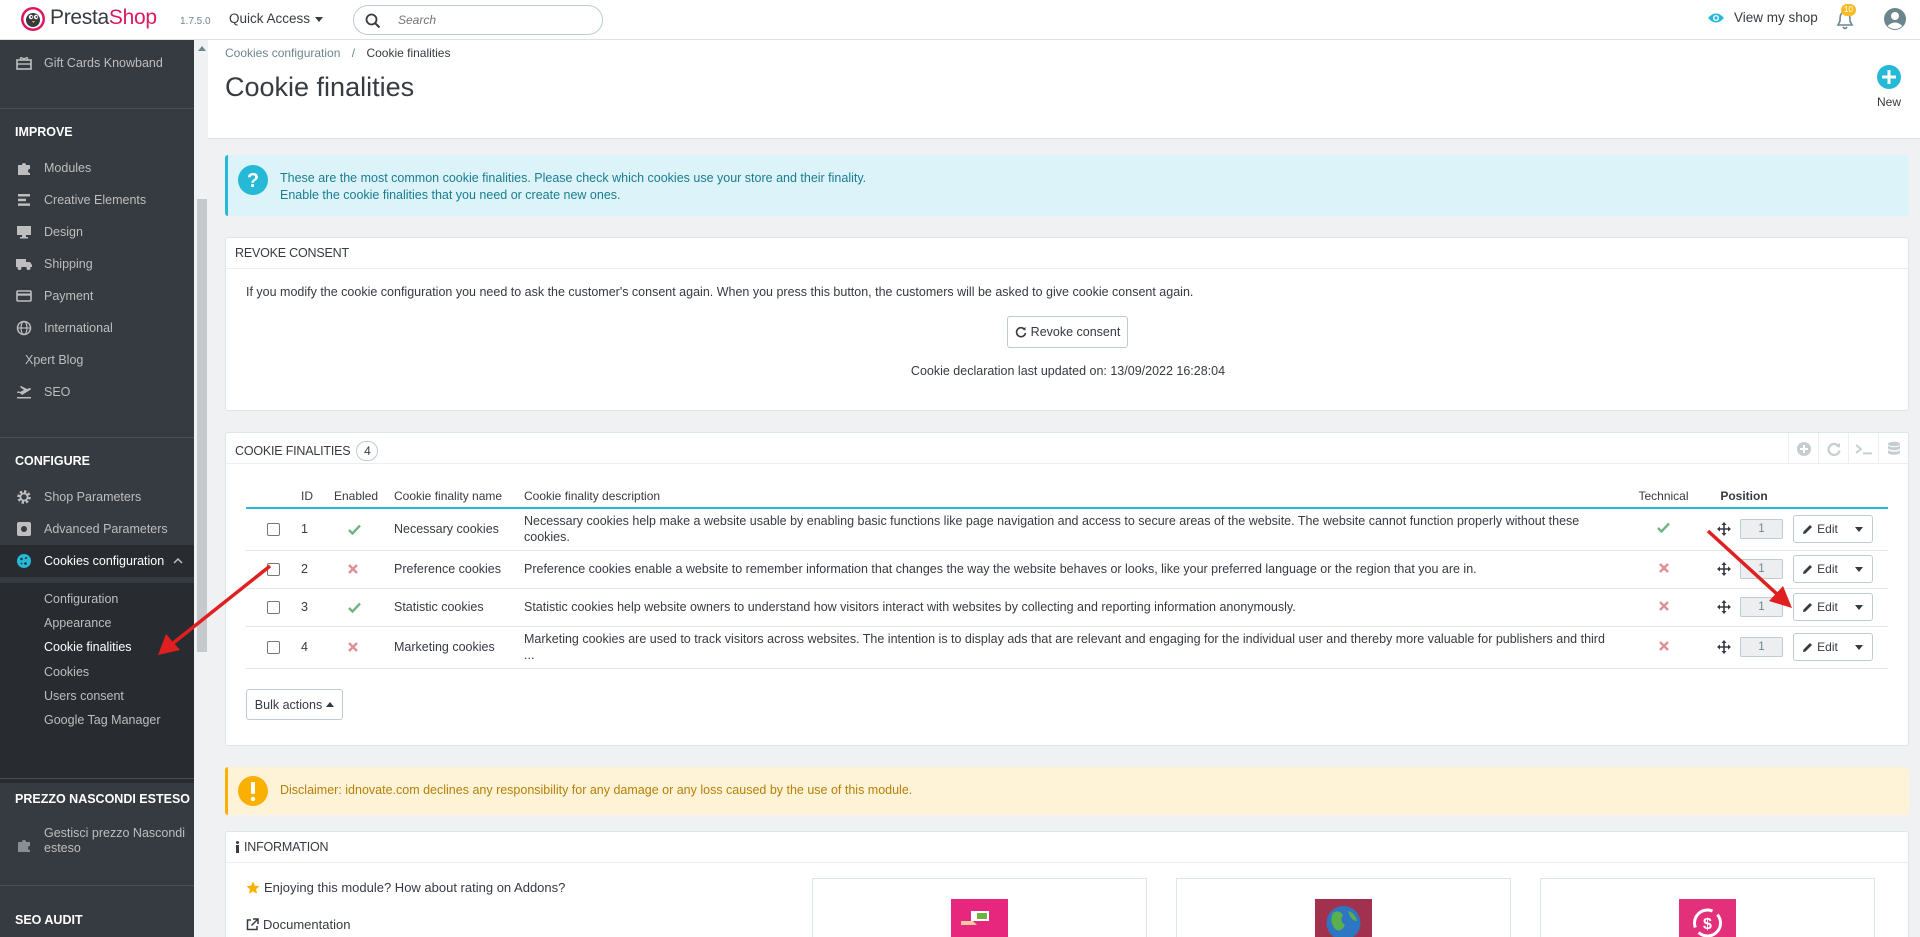 The image size is (1920, 937). Describe the element at coordinates (202, 48) in the screenshot. I see `scroll-up-arrow-icon` at that location.